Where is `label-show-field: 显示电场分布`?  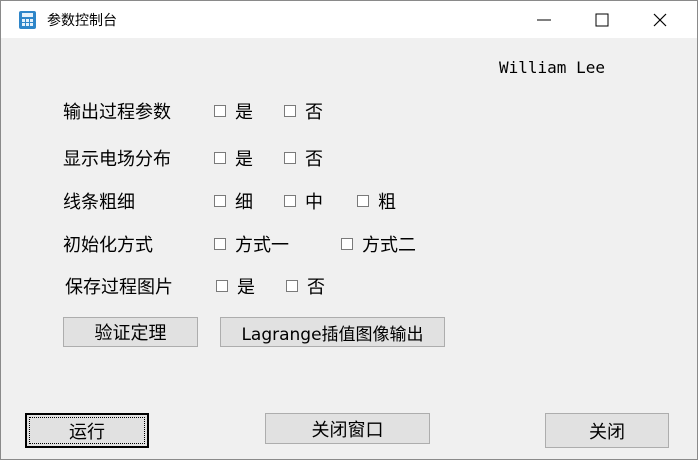 label-show-field: 显示电场分布 is located at coordinates (117, 159).